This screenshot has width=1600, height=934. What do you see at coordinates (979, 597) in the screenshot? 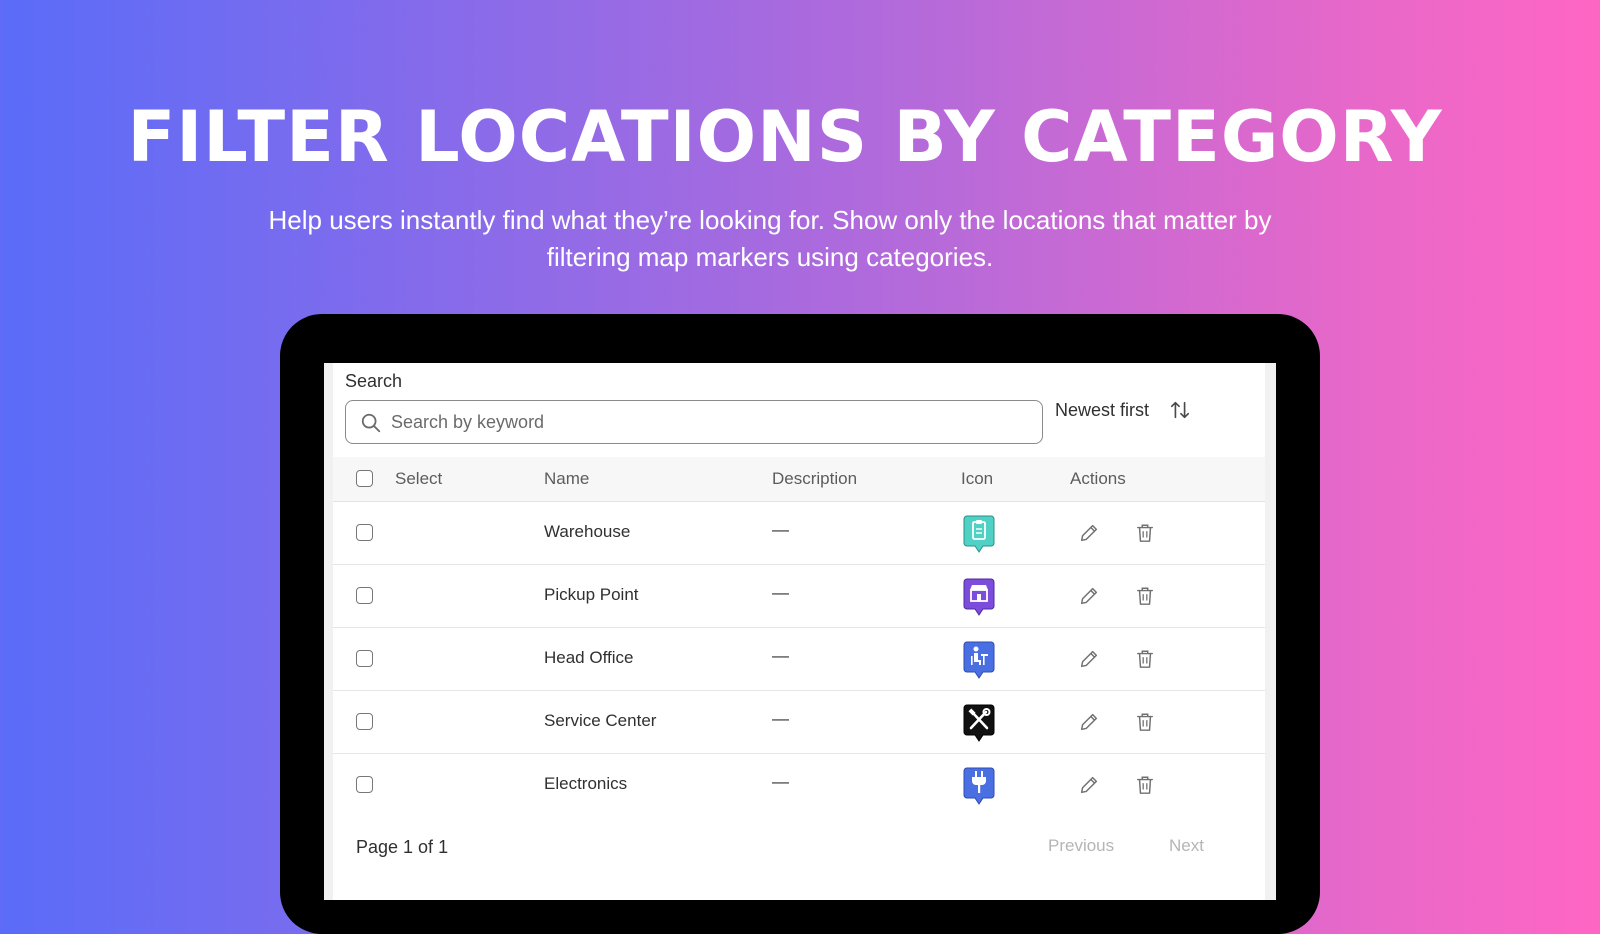
I see `store-marker-icon` at bounding box center [979, 597].